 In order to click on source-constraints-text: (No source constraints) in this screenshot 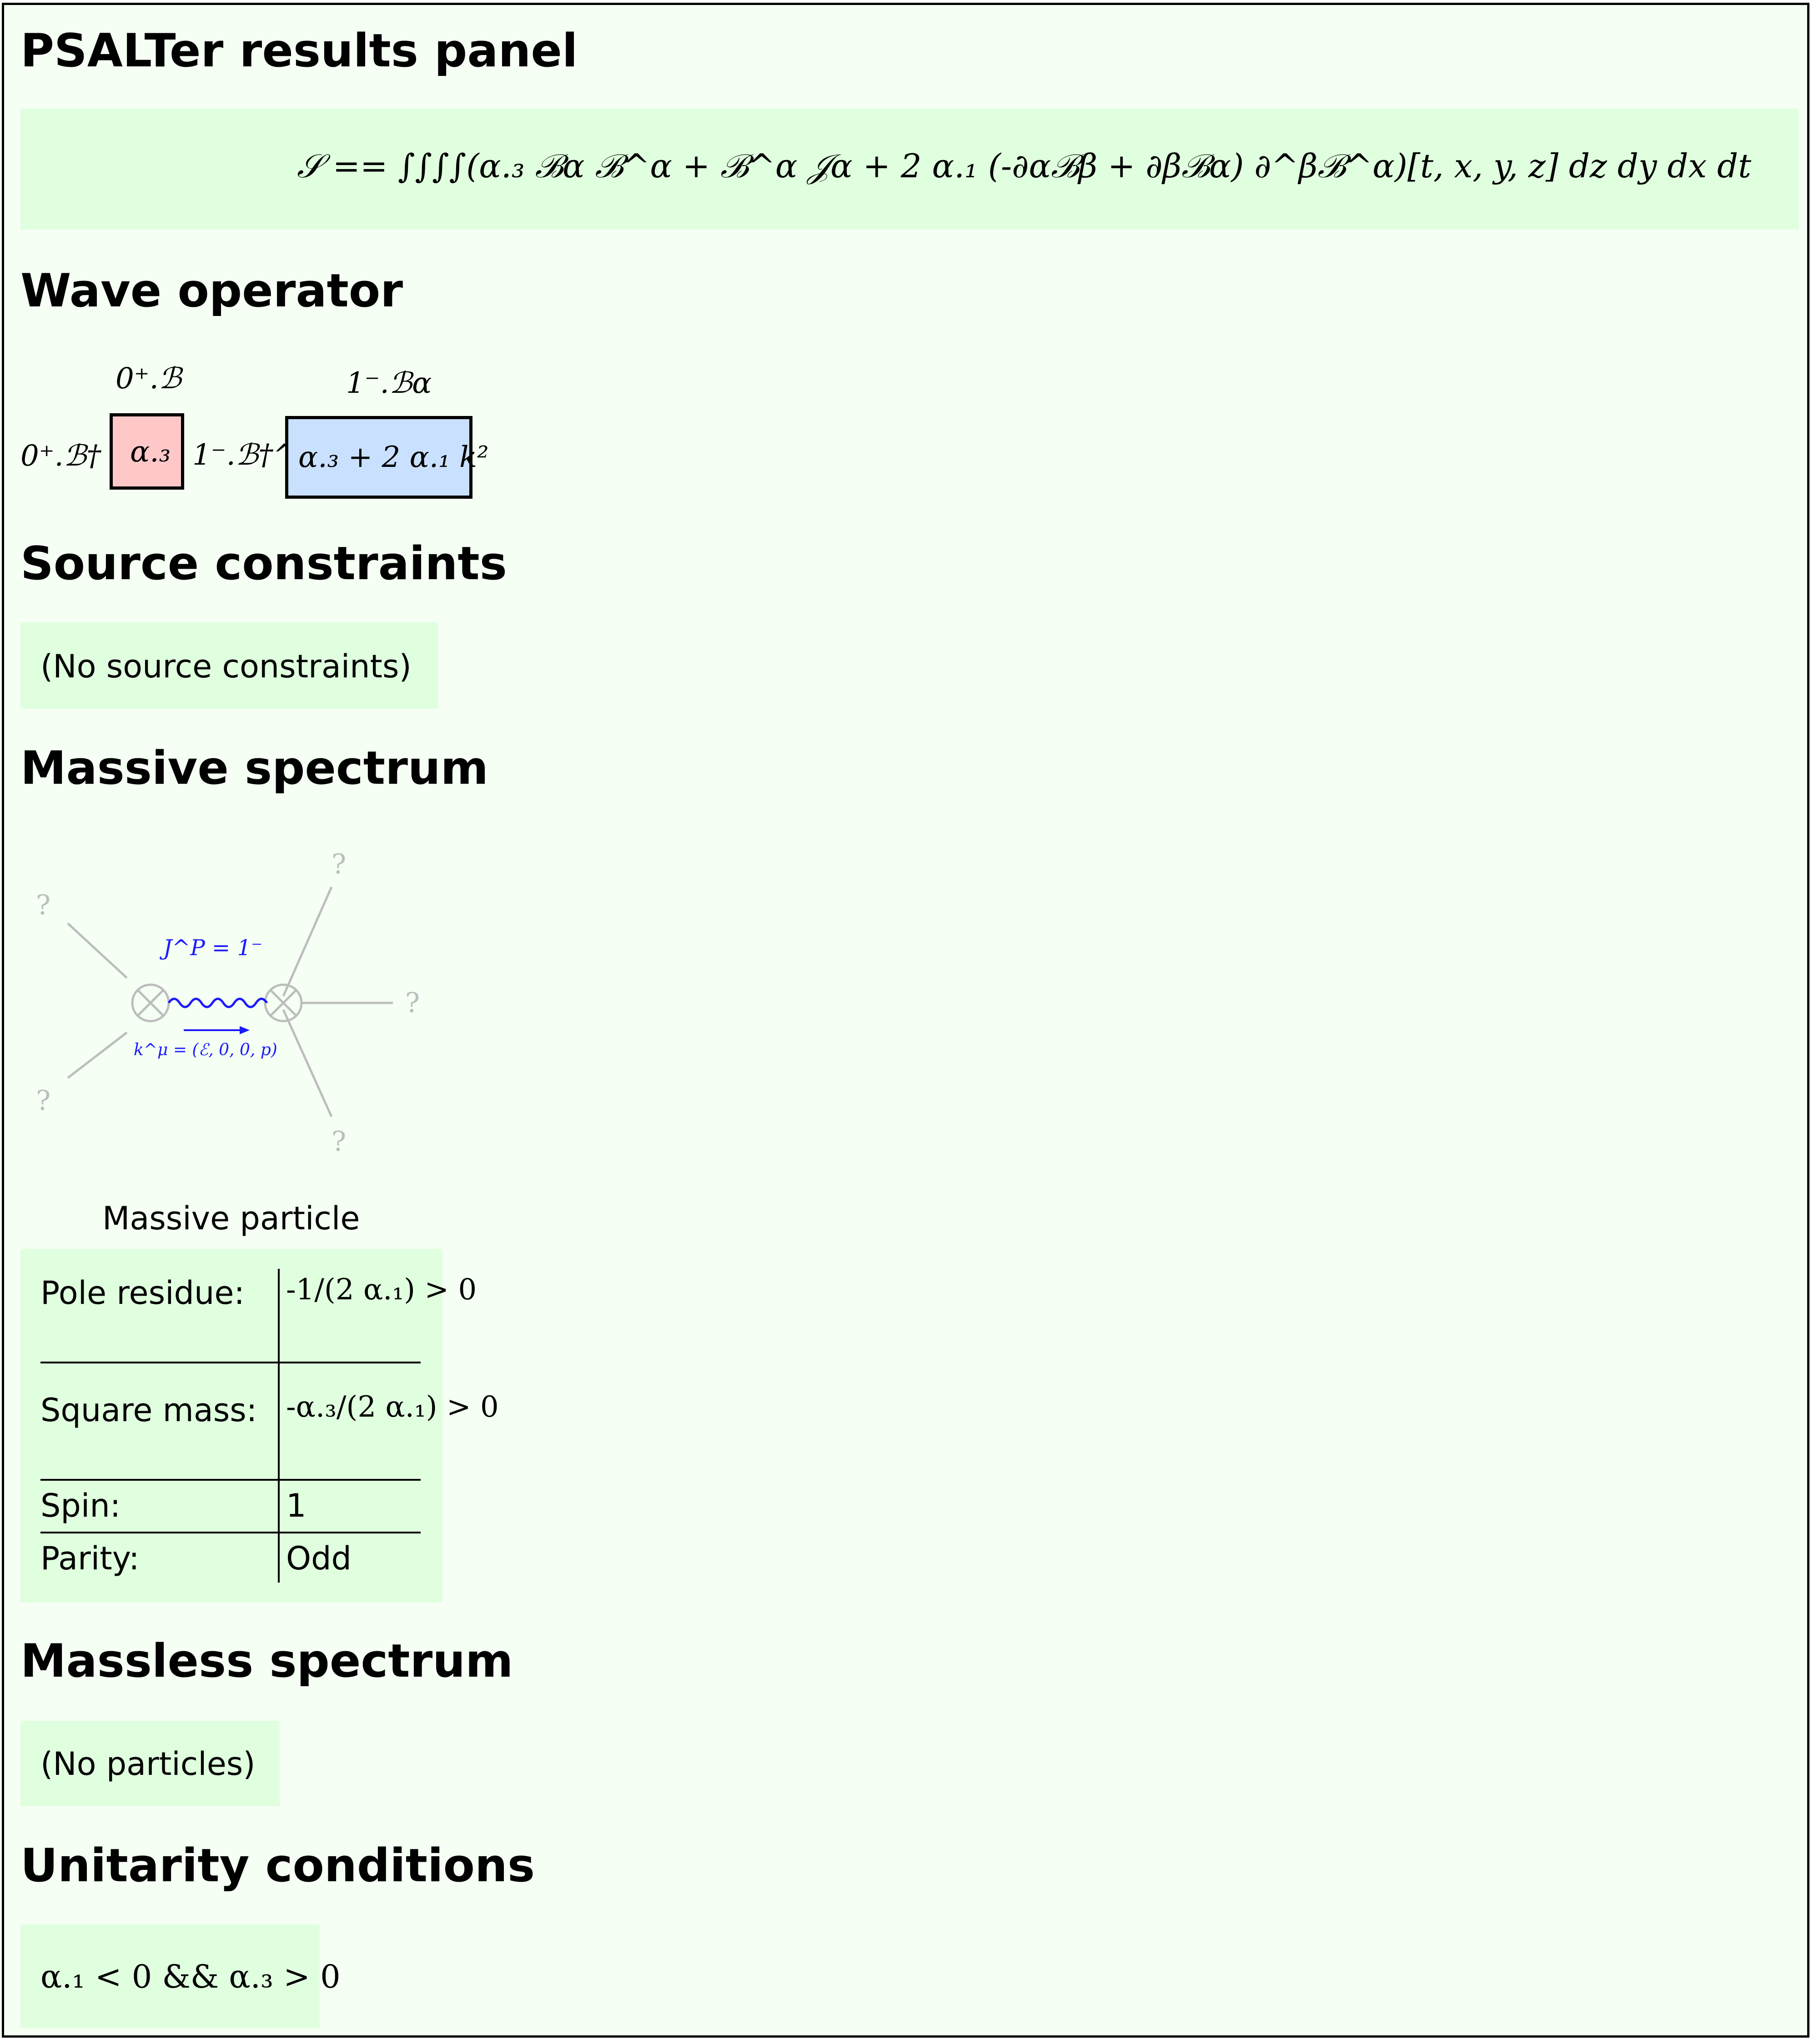, I will do `click(226, 667)`.